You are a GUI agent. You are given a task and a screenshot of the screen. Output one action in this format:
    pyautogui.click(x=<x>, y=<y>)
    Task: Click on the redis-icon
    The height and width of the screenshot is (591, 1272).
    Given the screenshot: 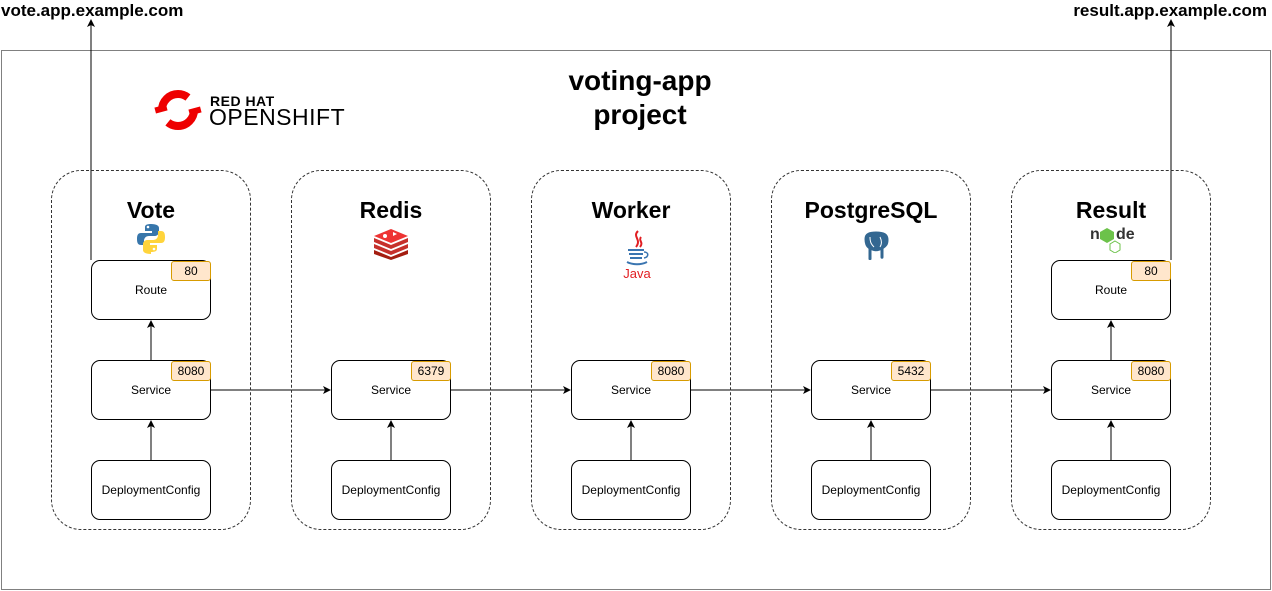 What is the action you would take?
    pyautogui.click(x=391, y=244)
    